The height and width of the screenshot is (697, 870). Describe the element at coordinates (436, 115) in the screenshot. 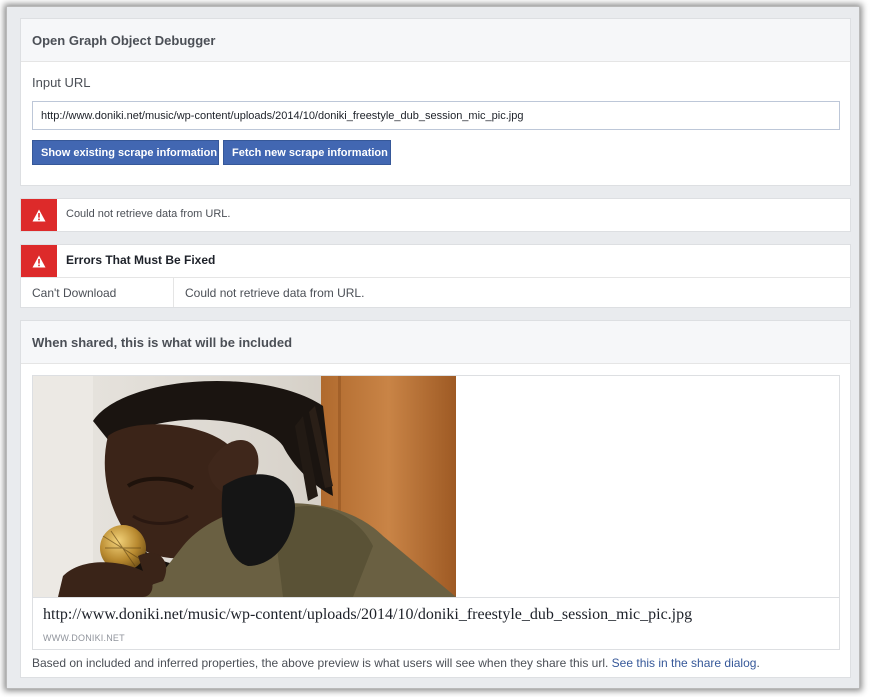

I see `url-input` at that location.